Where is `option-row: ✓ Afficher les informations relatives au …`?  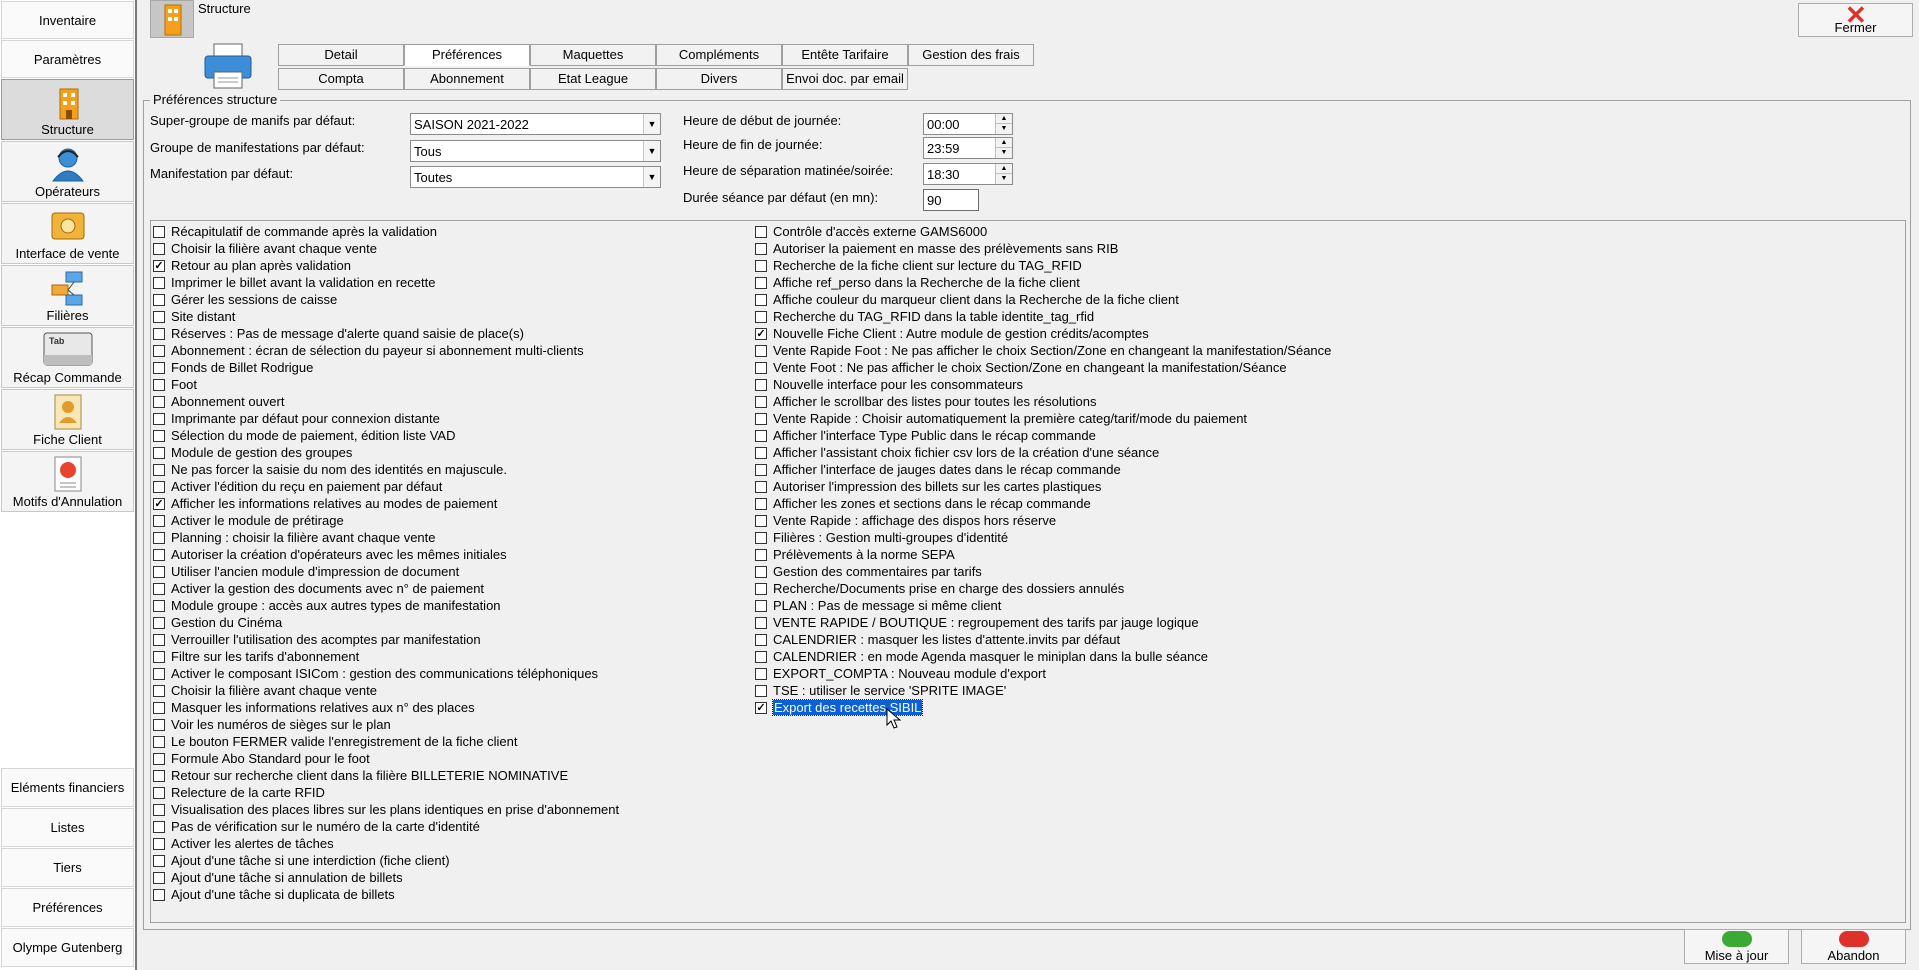
option-row: ✓ Afficher les informations relatives au … is located at coordinates (386, 503).